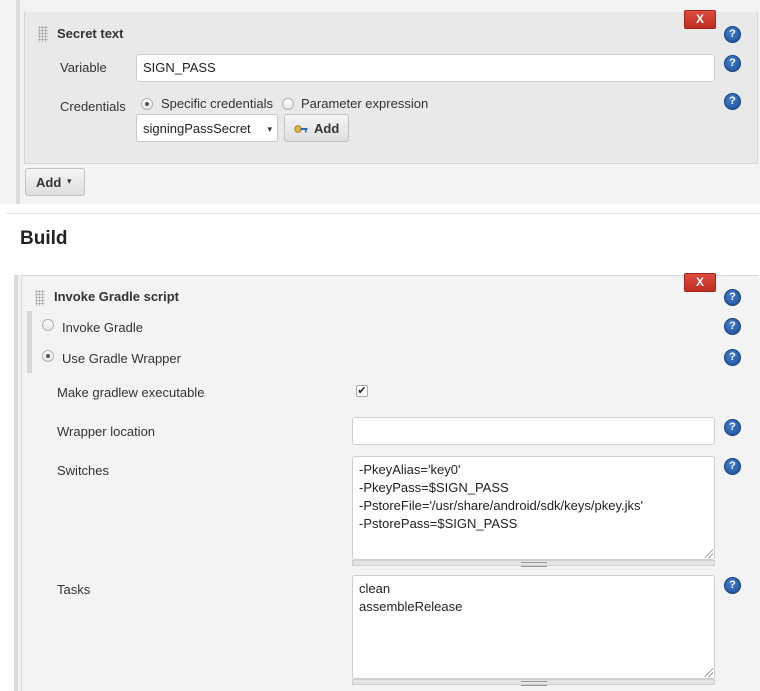 This screenshot has width=760, height=691. What do you see at coordinates (121, 358) in the screenshot?
I see `use-gradle-wrapper-label: Use Gradle Wrapper` at bounding box center [121, 358].